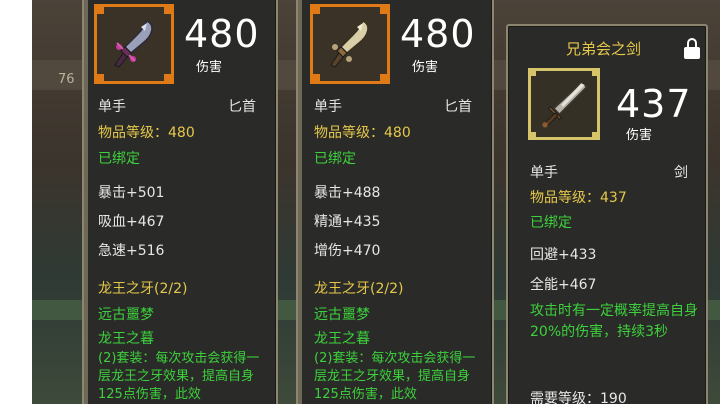 Image resolution: width=720 pixels, height=404 pixels. I want to click on item-effect-text: 攻击时有一定概率提高自身20%的伤害，持续3秒, so click(614, 321).